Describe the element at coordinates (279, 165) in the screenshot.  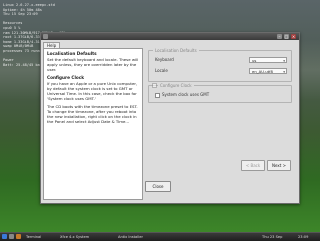
I see `next-button: Next >` at that location.